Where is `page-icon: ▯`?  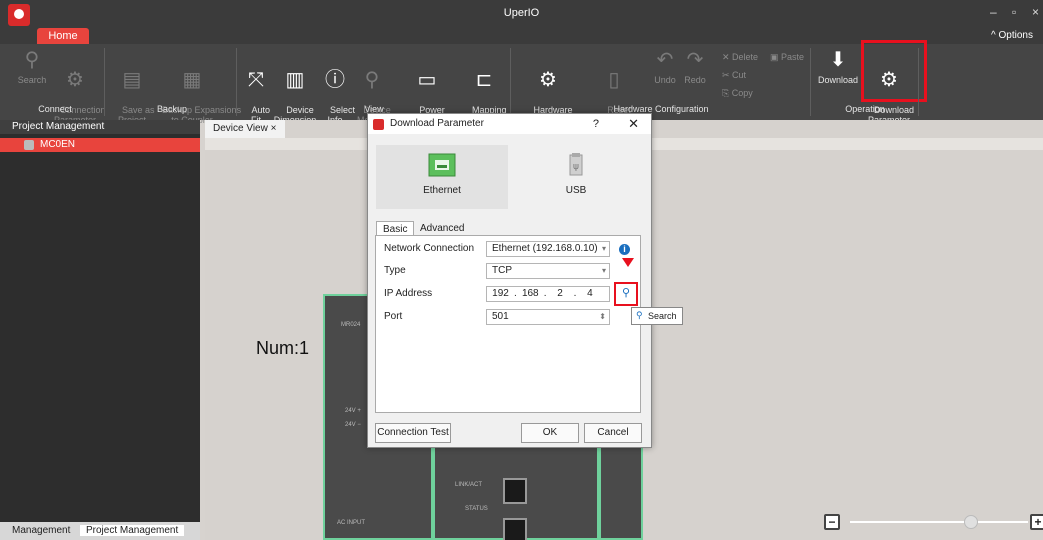 page-icon: ▯ is located at coordinates (614, 80).